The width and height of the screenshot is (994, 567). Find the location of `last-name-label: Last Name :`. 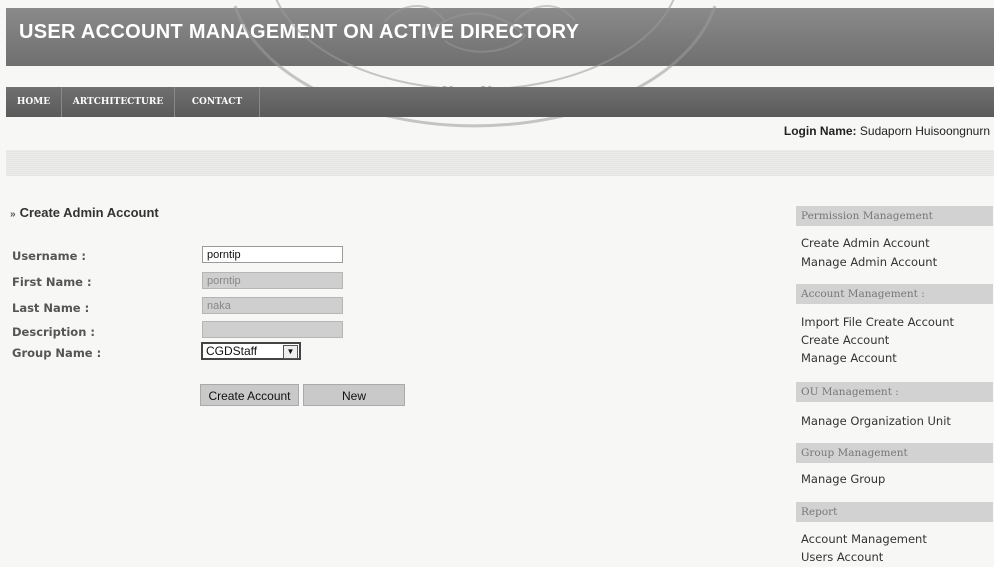

last-name-label: Last Name : is located at coordinates (51, 308).